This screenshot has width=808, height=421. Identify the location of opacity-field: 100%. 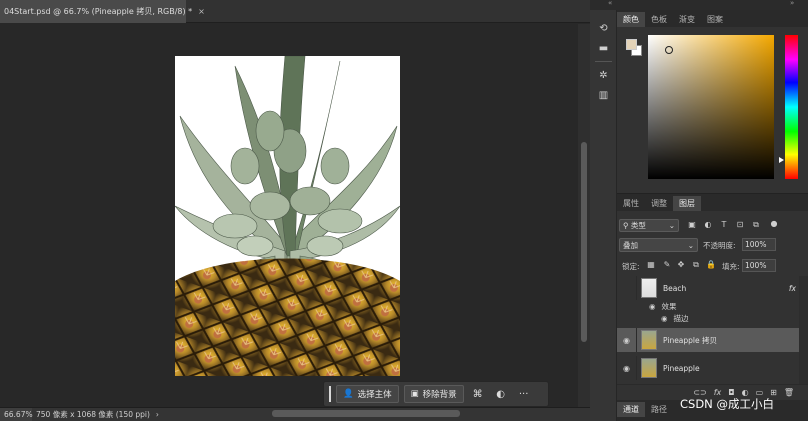
(759, 244).